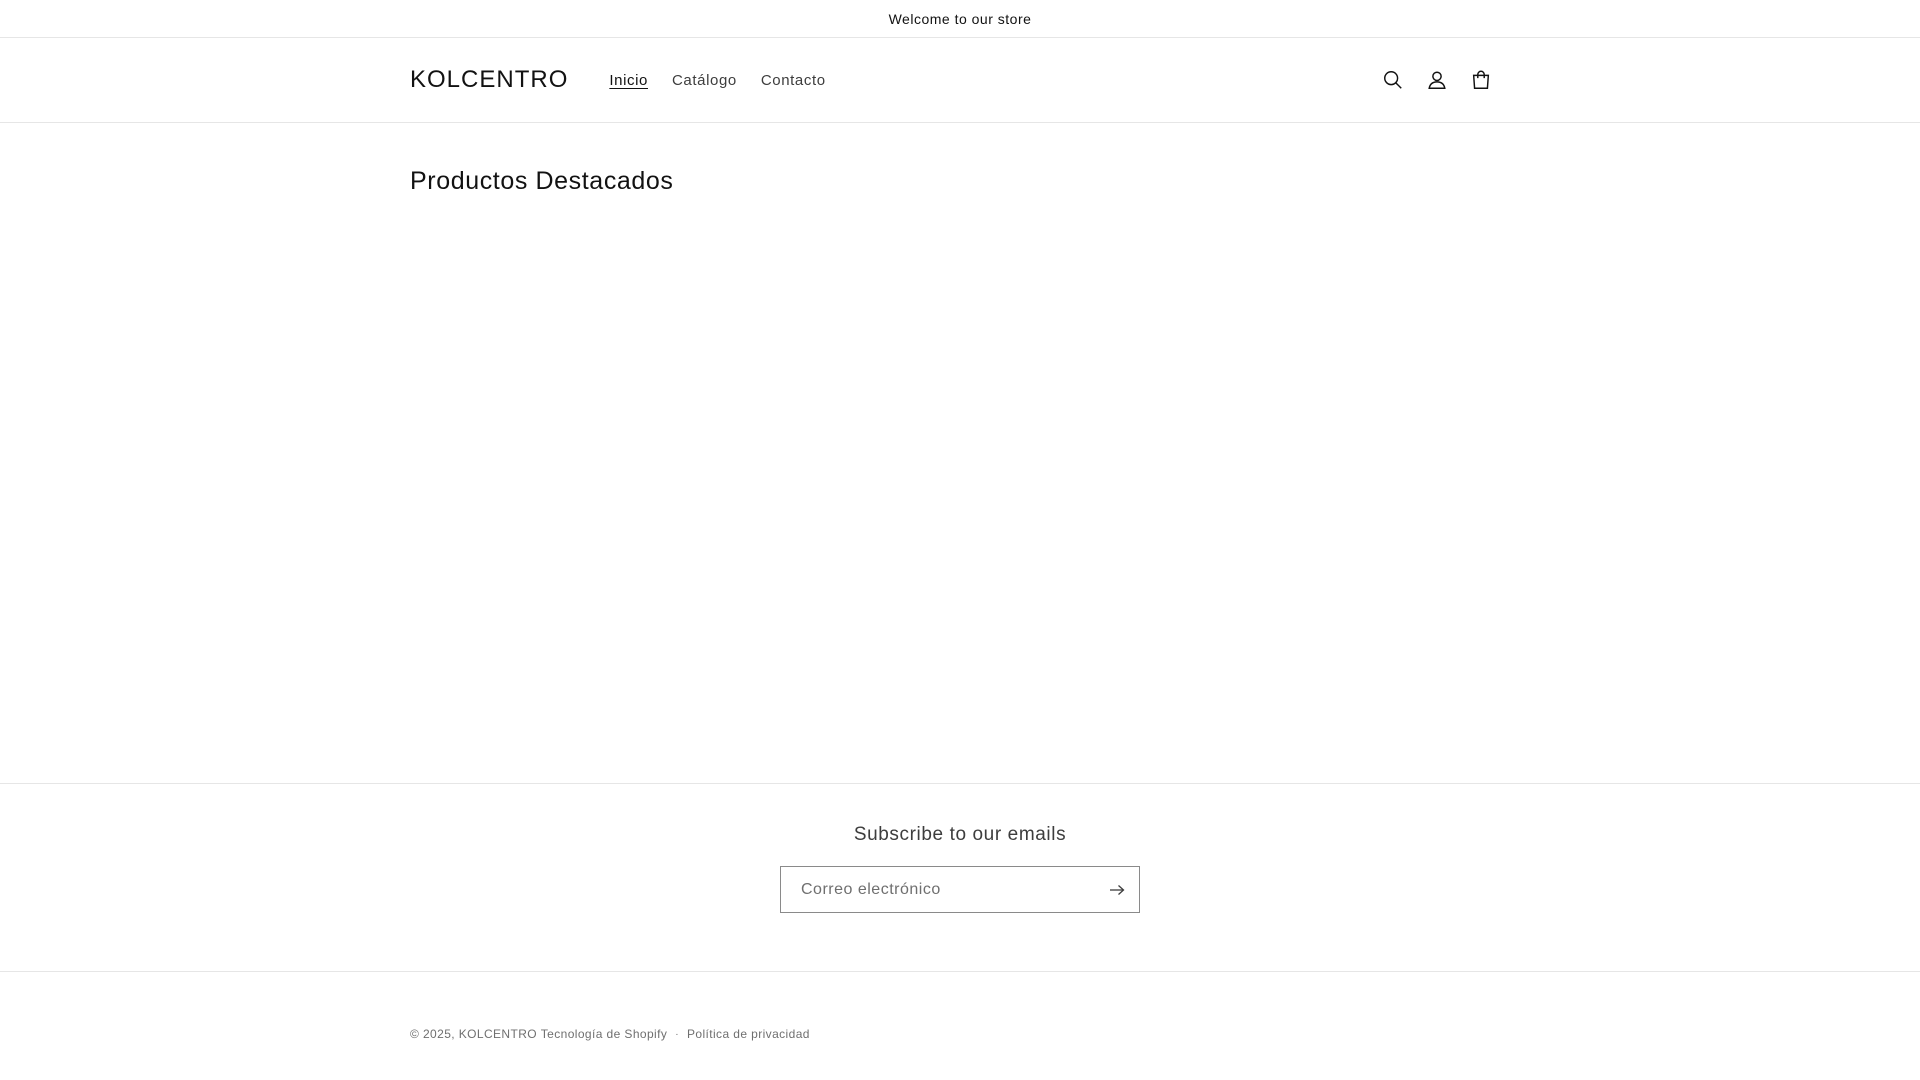  What do you see at coordinates (628, 80) in the screenshot?
I see `nav-link-inicio: Inicio` at bounding box center [628, 80].